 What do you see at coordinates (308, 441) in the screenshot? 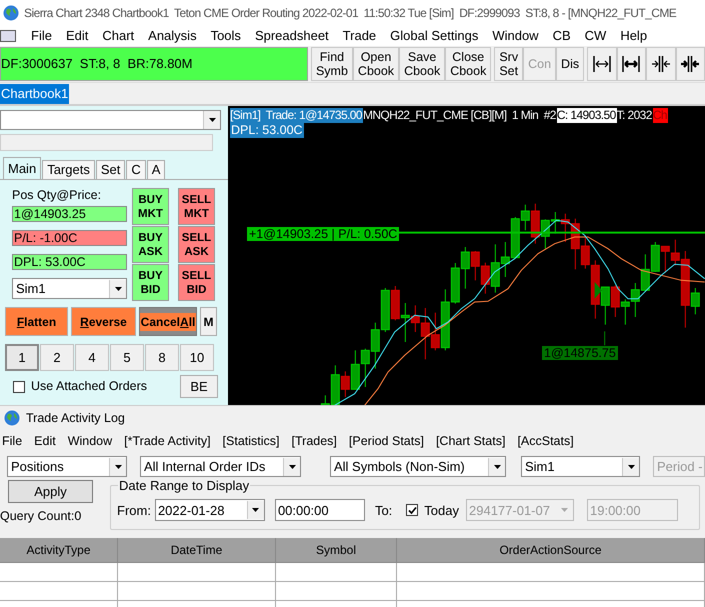
I see `log-menu-item: [Trades]` at bounding box center [308, 441].